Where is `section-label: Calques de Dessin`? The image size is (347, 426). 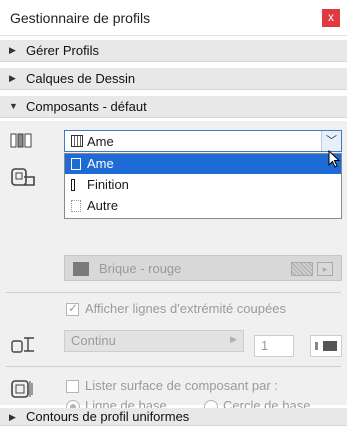 section-label: Calques de Dessin is located at coordinates (81, 78).